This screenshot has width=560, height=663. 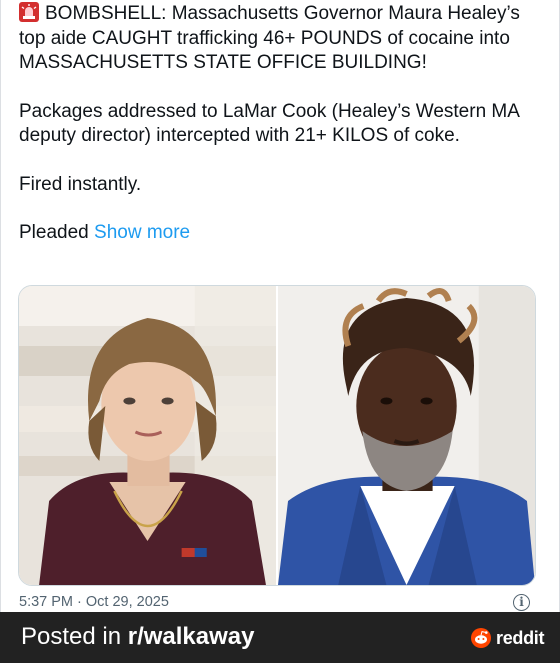 What do you see at coordinates (74, 636) in the screenshot?
I see `posted-prefix: Posted in` at bounding box center [74, 636].